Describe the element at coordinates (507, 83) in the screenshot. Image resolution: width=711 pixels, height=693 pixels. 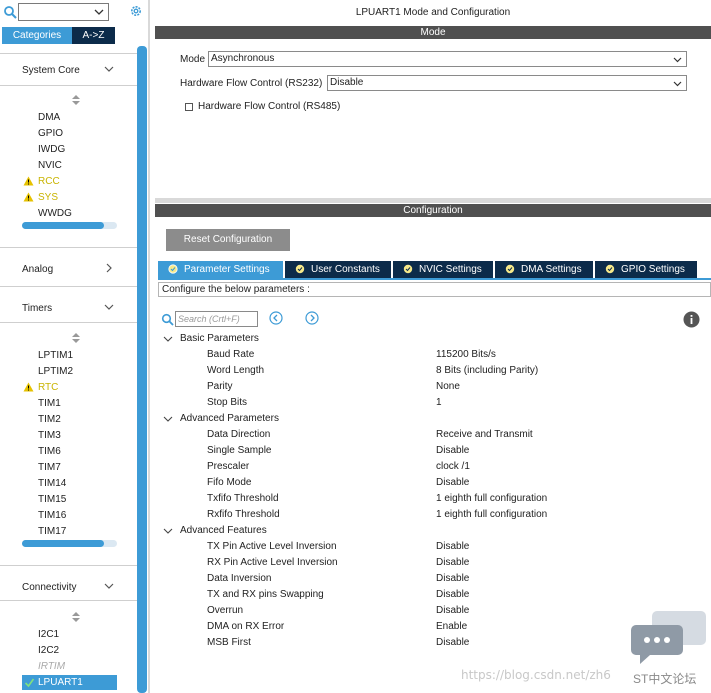
I see `hw-flow-select: Disable` at that location.